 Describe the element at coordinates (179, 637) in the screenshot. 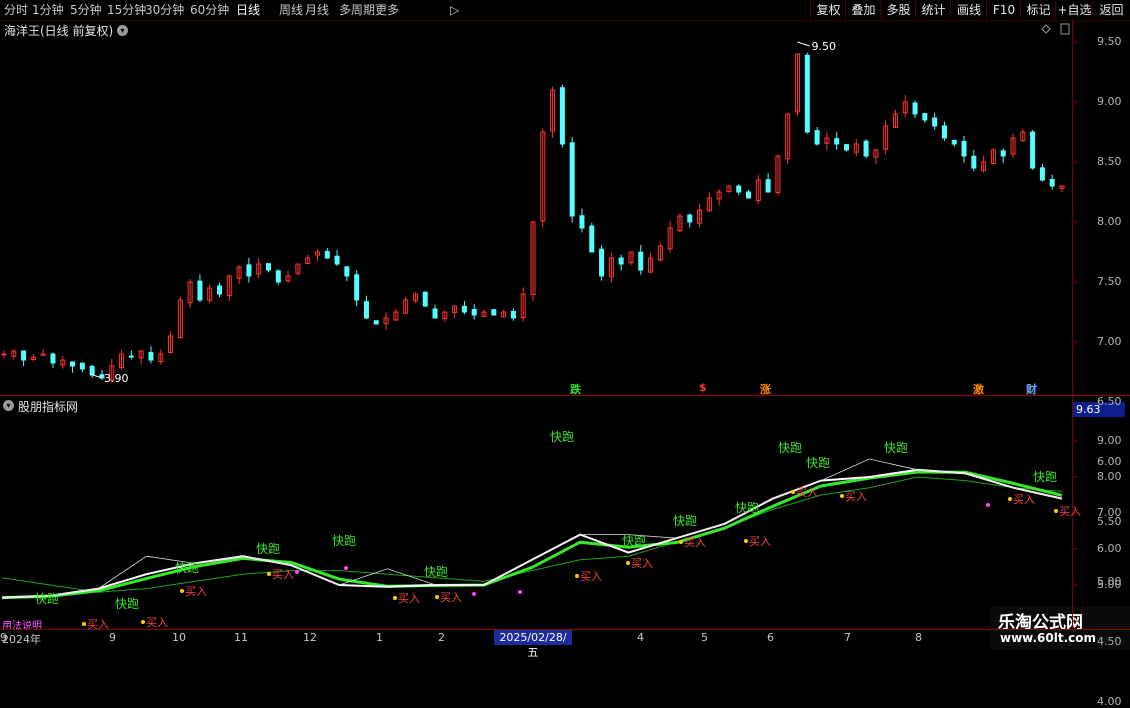

I see `x-axis-label: 10` at that location.